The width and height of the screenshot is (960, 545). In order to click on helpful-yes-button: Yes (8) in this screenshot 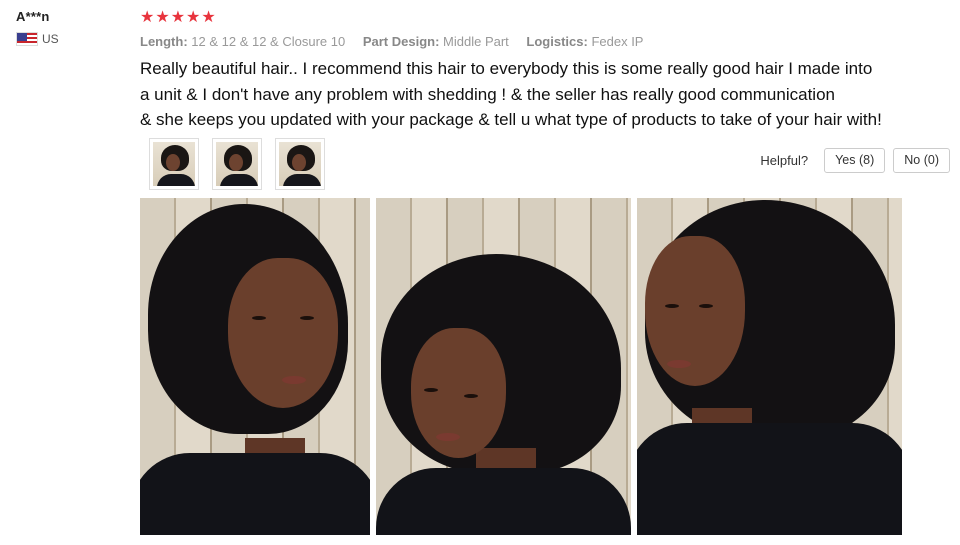, I will do `click(855, 160)`.